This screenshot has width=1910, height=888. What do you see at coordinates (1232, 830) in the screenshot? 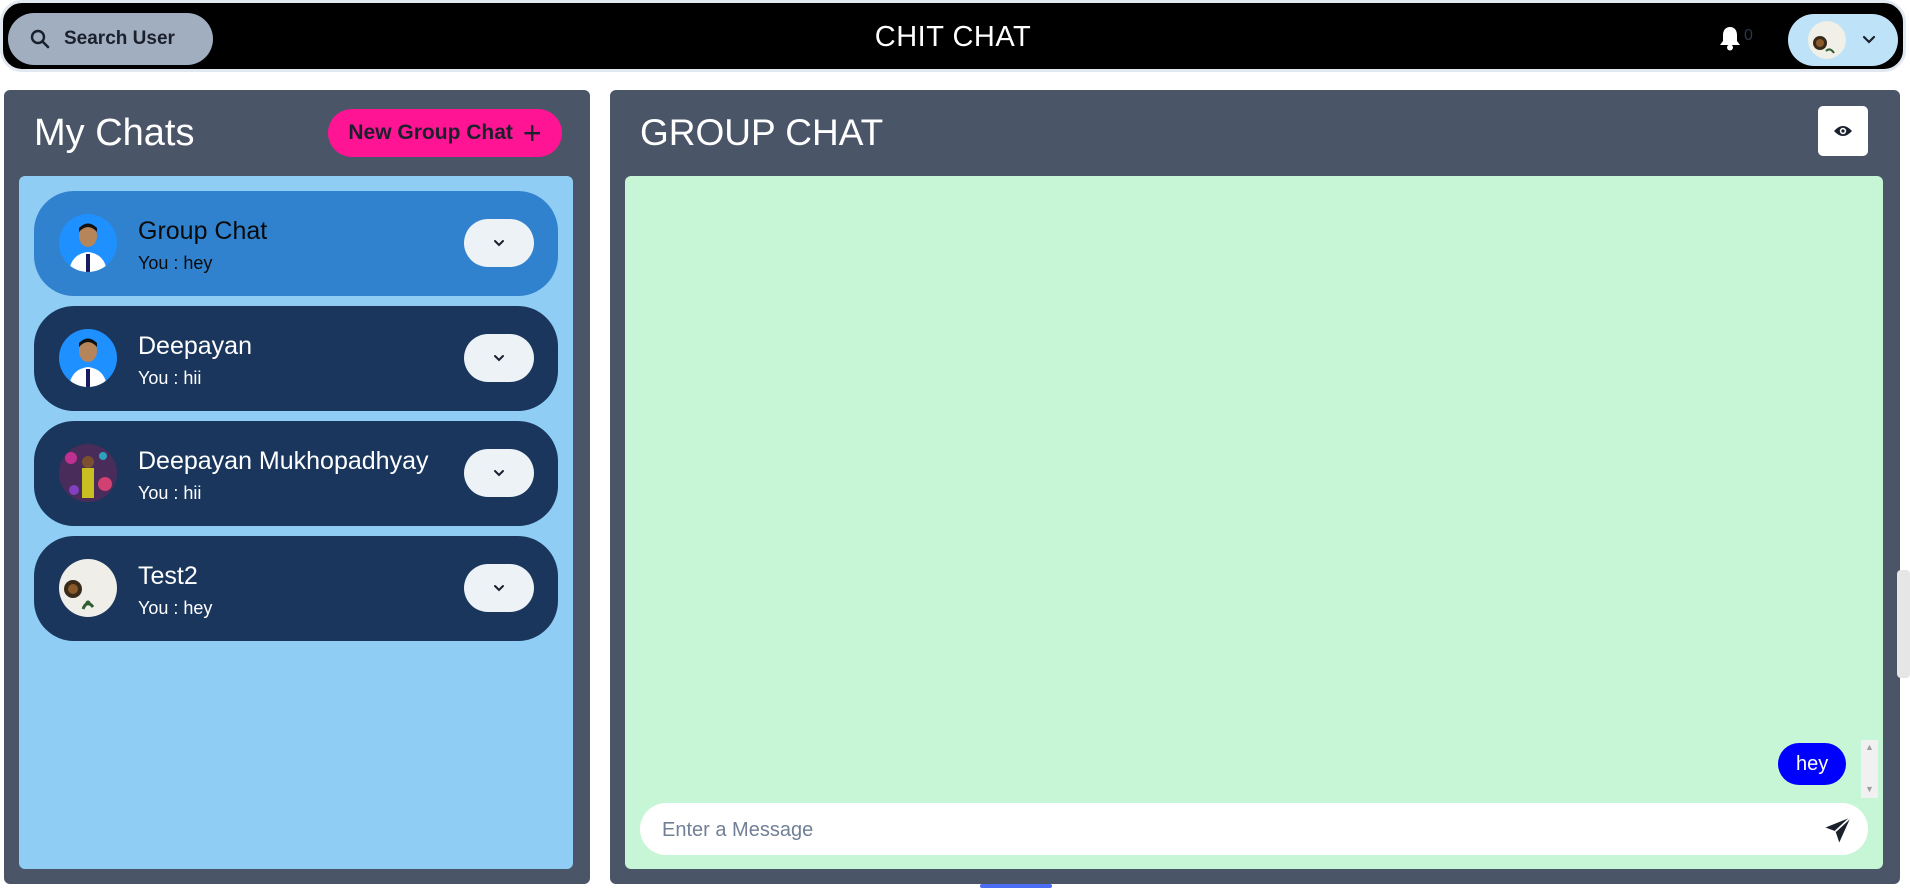
I see `message-input` at bounding box center [1232, 830].